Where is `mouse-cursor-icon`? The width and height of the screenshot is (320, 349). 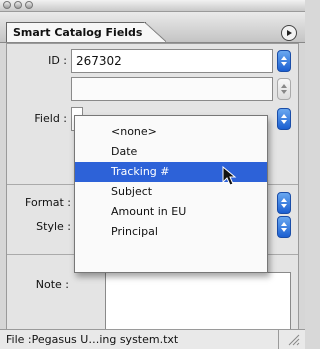 mouse-cursor-icon is located at coordinates (229, 176).